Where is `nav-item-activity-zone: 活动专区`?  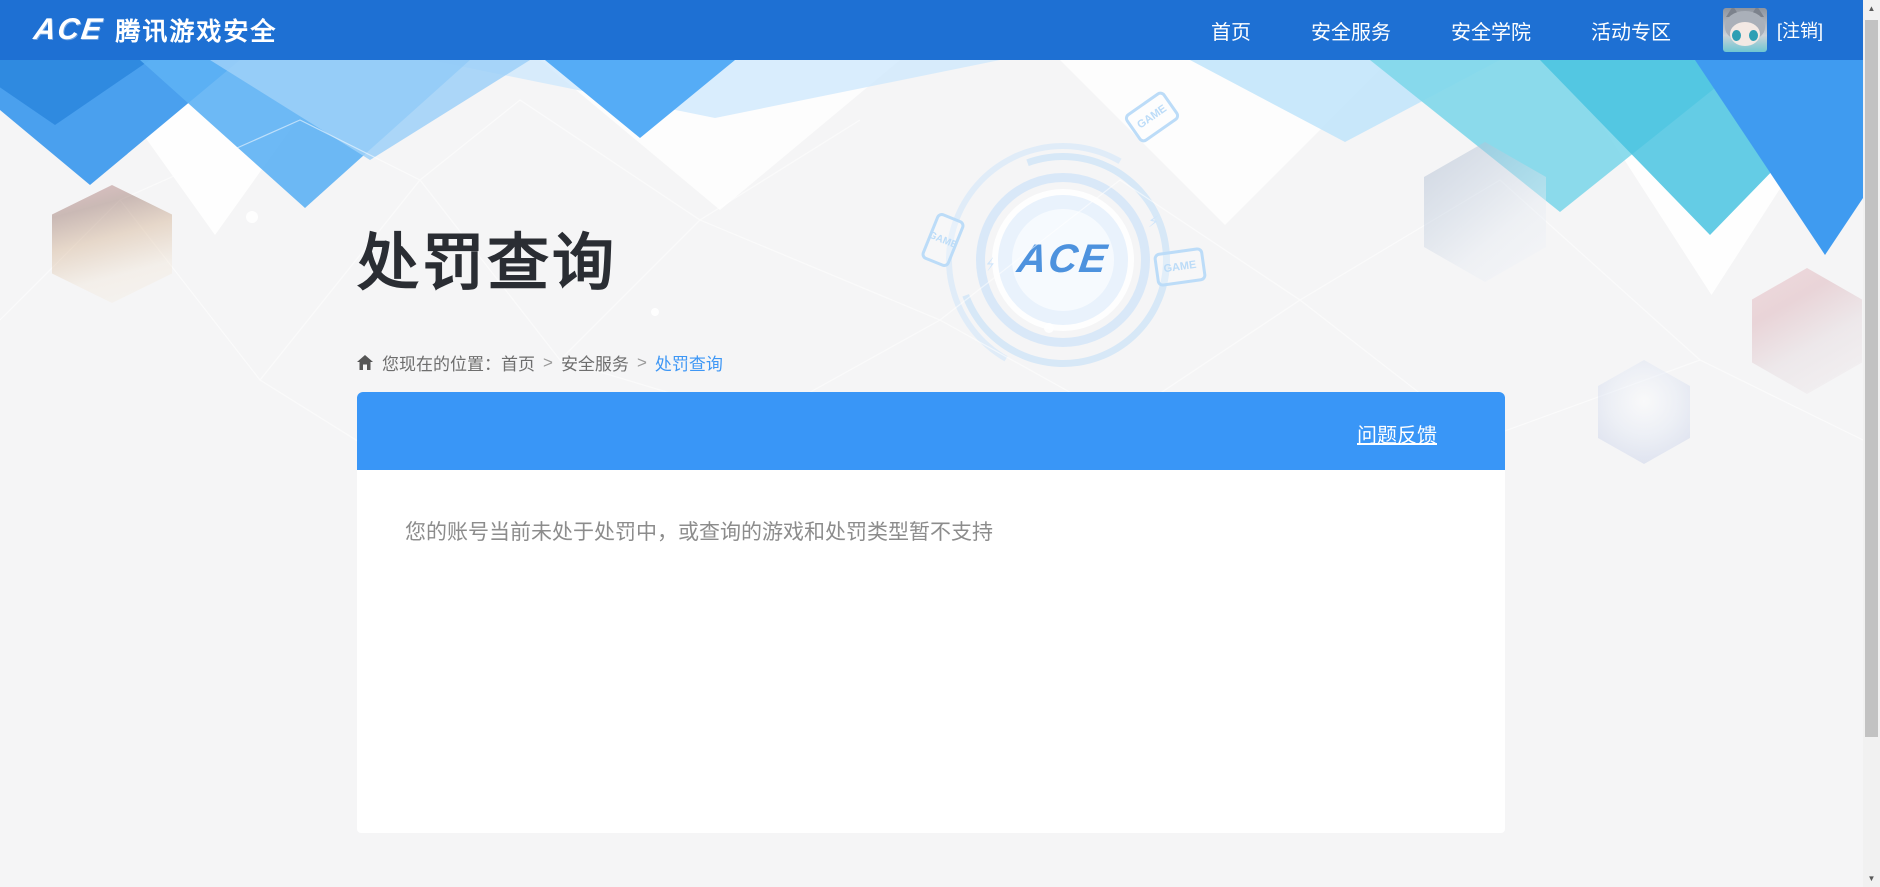 nav-item-activity-zone: 活动专区 is located at coordinates (1631, 30).